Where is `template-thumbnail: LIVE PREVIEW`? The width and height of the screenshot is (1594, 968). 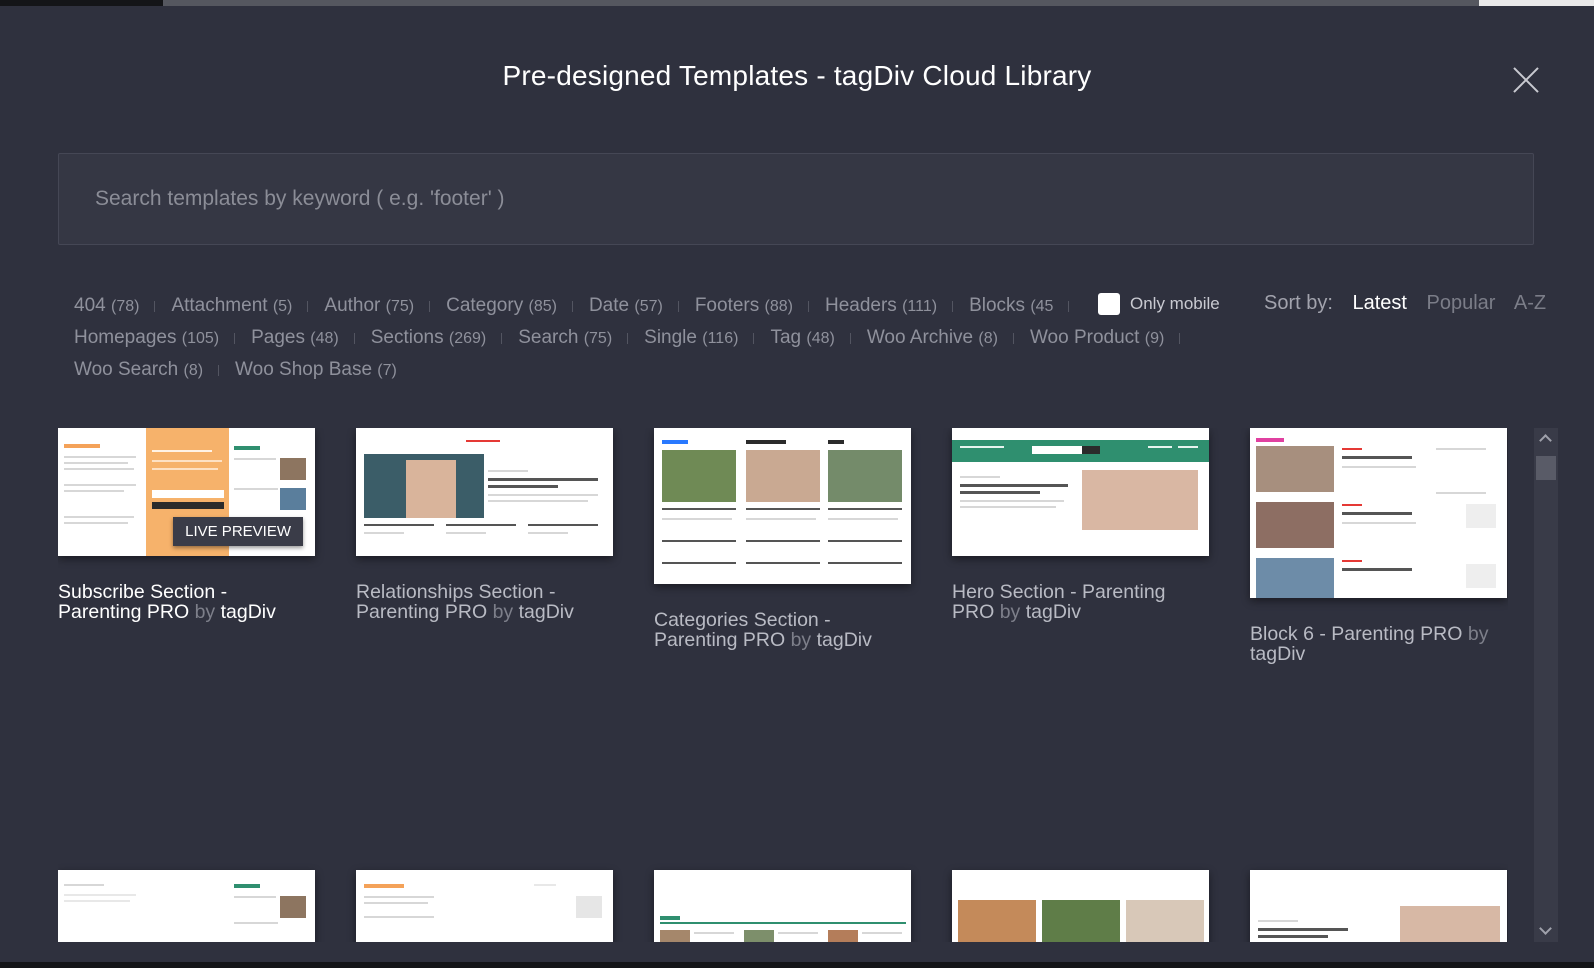 template-thumbnail: LIVE PREVIEW is located at coordinates (186, 492).